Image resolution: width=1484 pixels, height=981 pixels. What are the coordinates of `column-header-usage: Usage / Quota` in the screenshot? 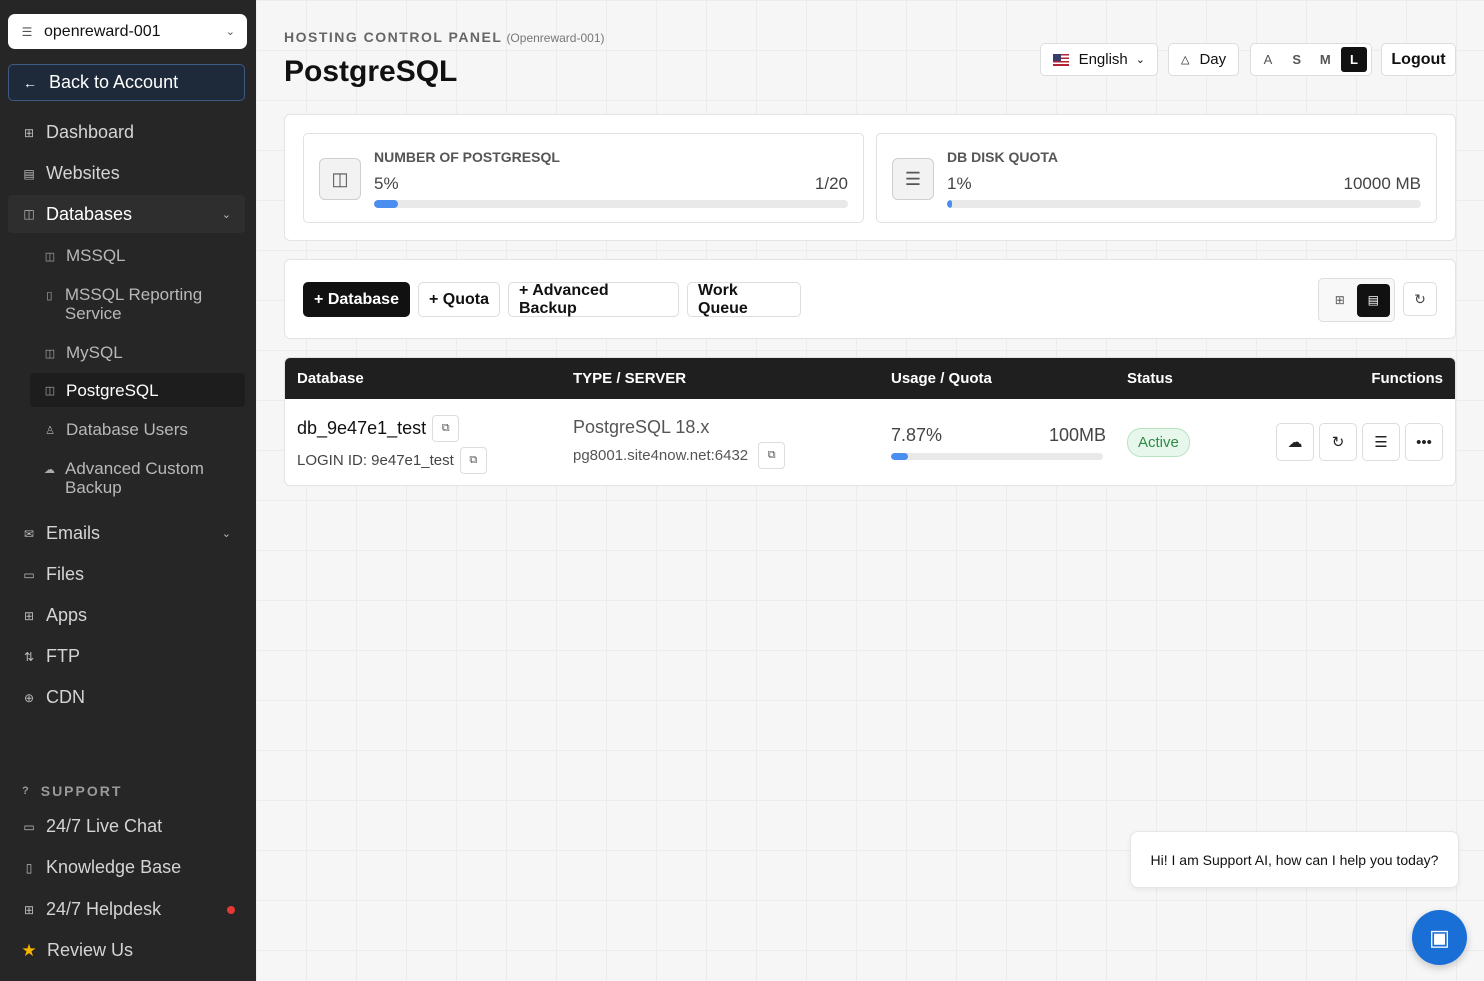 It's located at (941, 378).